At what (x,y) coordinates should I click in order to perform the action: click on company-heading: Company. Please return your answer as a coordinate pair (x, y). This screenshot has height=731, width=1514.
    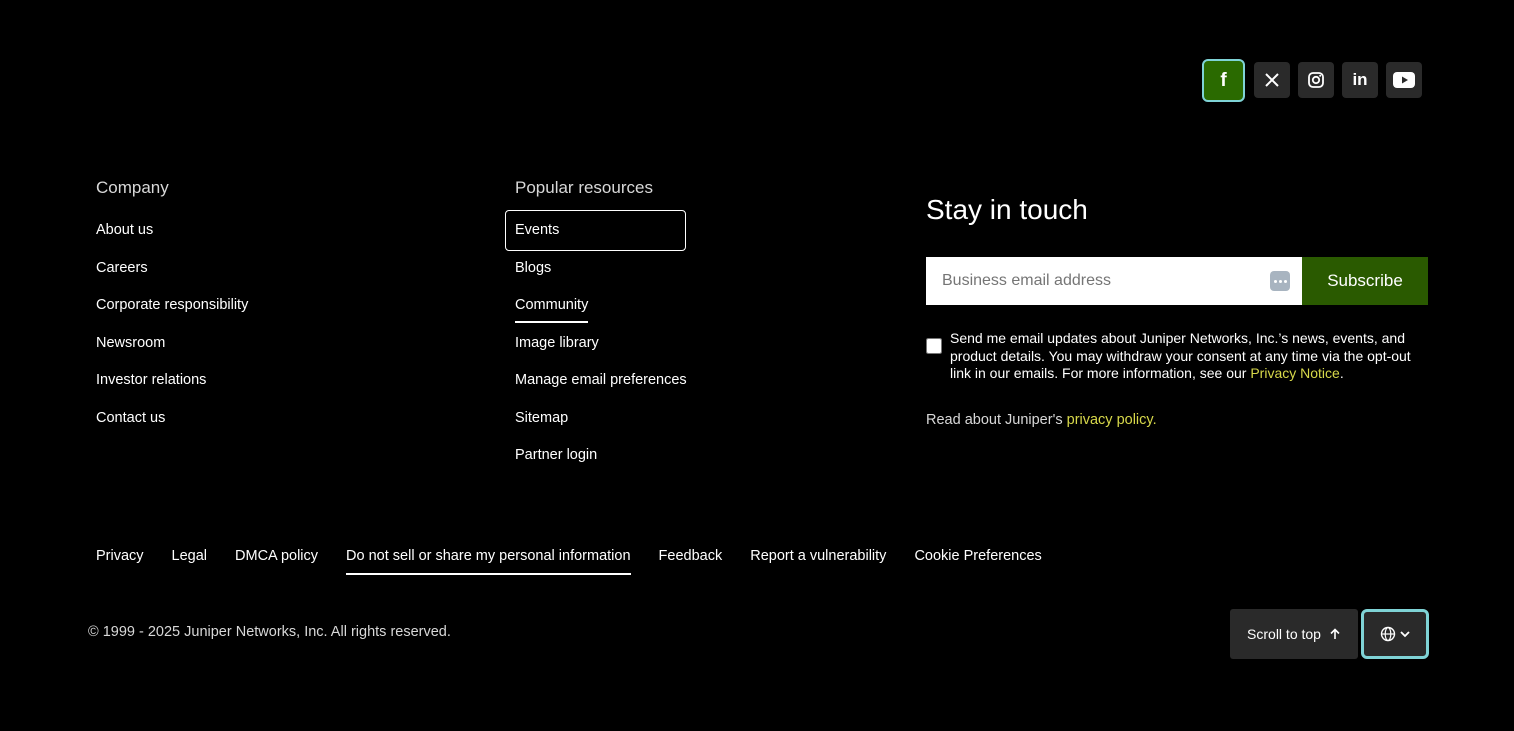
    Looking at the image, I should click on (132, 187).